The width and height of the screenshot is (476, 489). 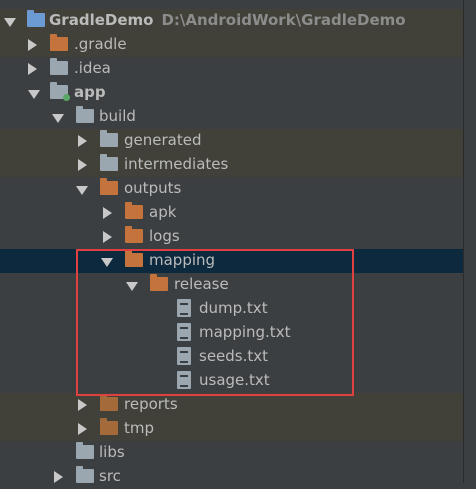 I want to click on tree-row-idea: .idea, so click(x=238, y=69).